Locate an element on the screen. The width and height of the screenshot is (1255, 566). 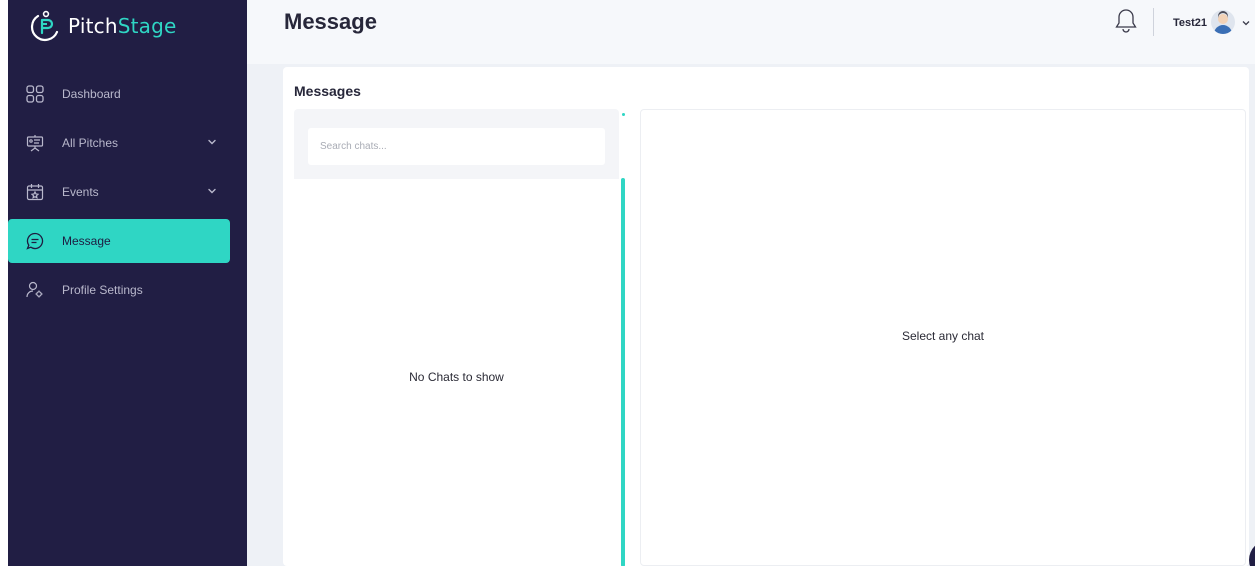
chat-list-scrollbar is located at coordinates (623, 338).